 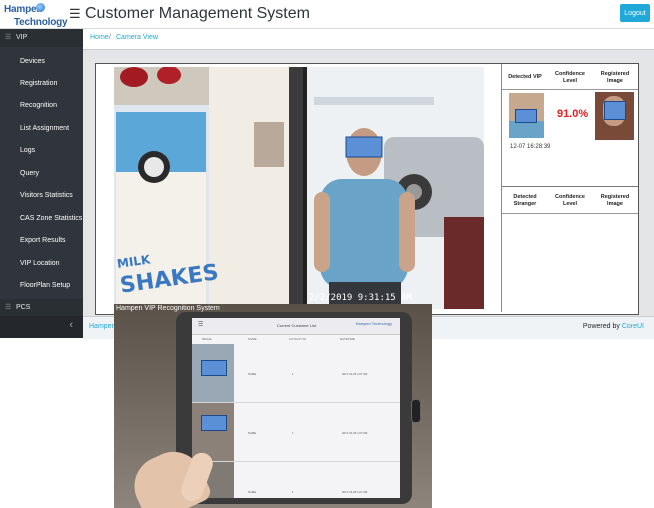 I want to click on sidebar-item-visitors-statistics: Visitors Statistics, so click(x=41, y=196).